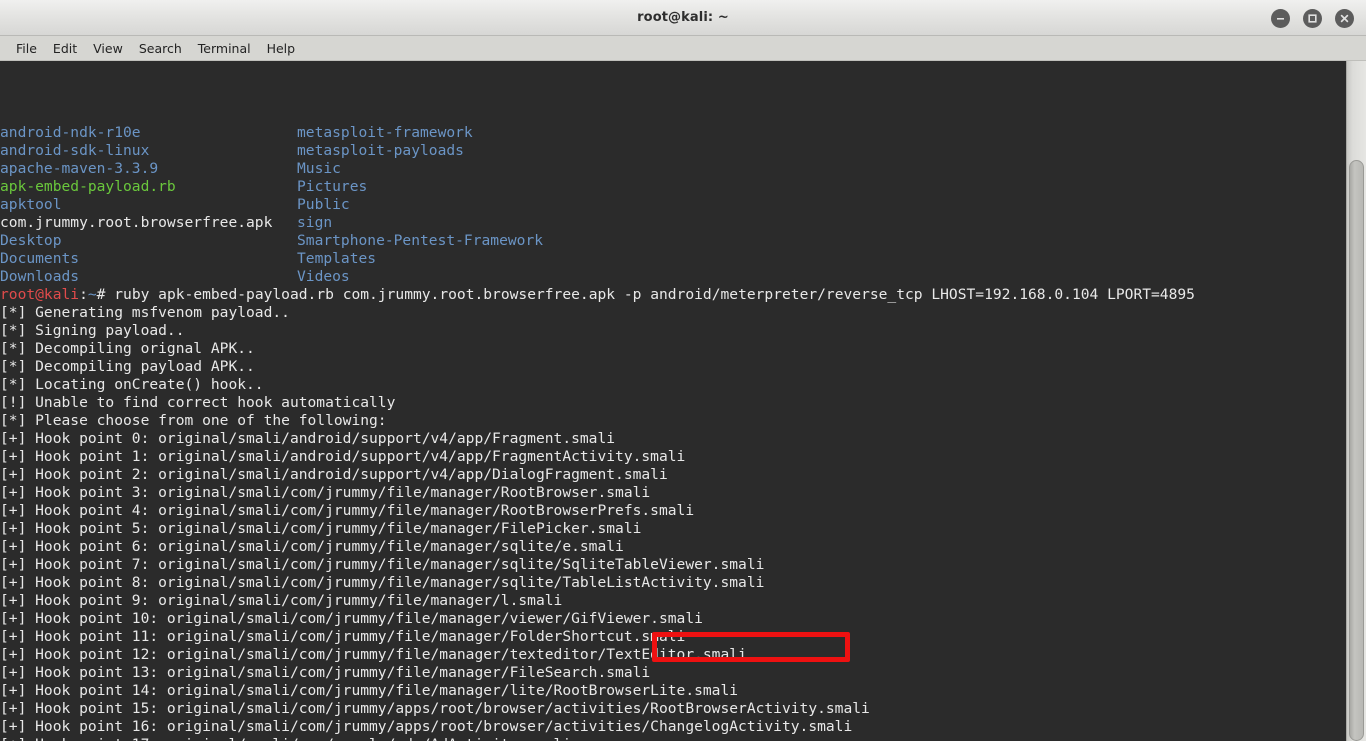 The height and width of the screenshot is (741, 1366). What do you see at coordinates (673, 241) in the screenshot?
I see `listing-row: Desktop Smartphone-Pentest-Framework` at bounding box center [673, 241].